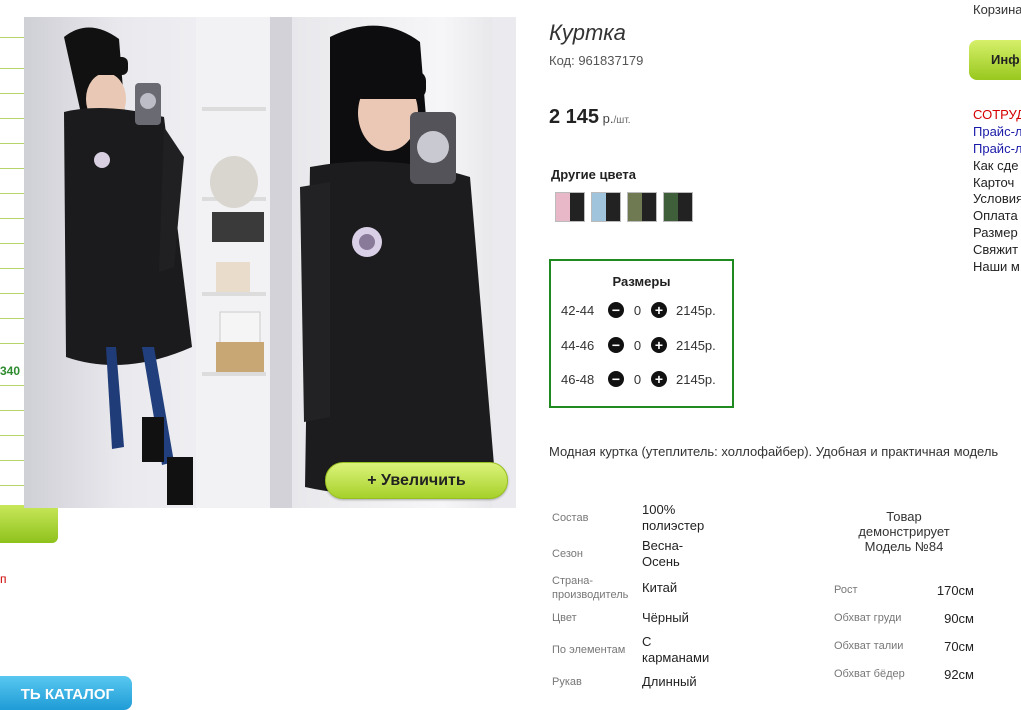 The image size is (1021, 710). What do you see at coordinates (846, 590) in the screenshot?
I see `model-measure-label: Рост` at bounding box center [846, 590].